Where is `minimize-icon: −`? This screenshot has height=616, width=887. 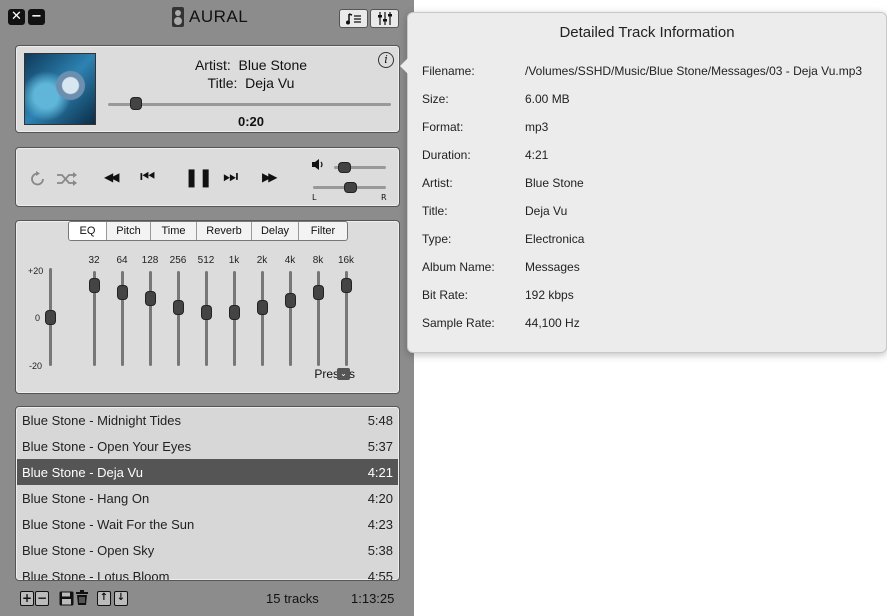
minimize-icon: − is located at coordinates (36, 17).